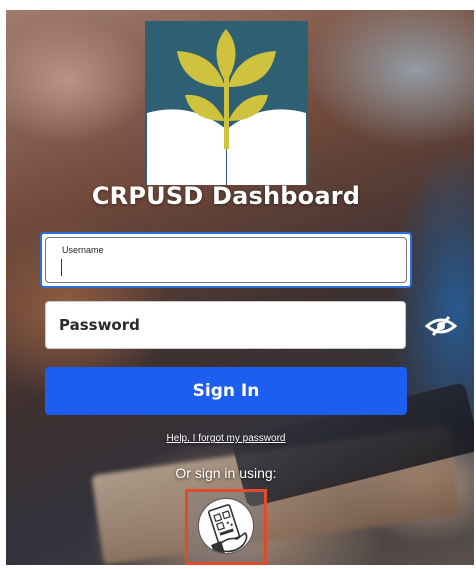 This screenshot has height=569, width=476. What do you see at coordinates (226, 438) in the screenshot?
I see `forgot-password-link: Help, I forgot my password` at bounding box center [226, 438].